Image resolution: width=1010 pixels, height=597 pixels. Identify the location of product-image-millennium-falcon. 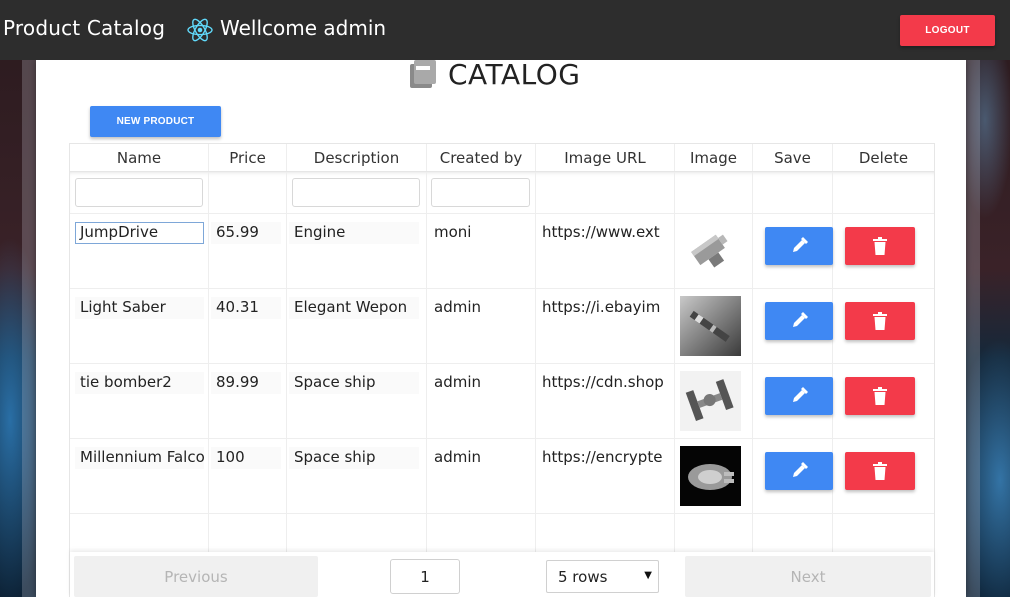
(710, 476).